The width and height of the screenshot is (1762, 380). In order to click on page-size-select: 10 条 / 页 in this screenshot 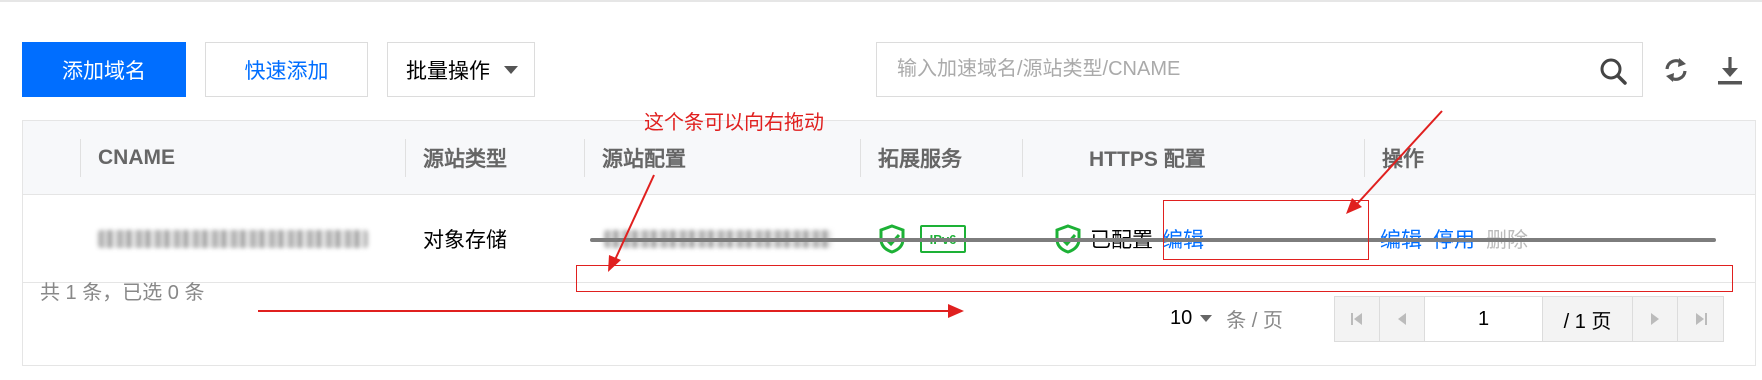, I will do `click(1226, 318)`.